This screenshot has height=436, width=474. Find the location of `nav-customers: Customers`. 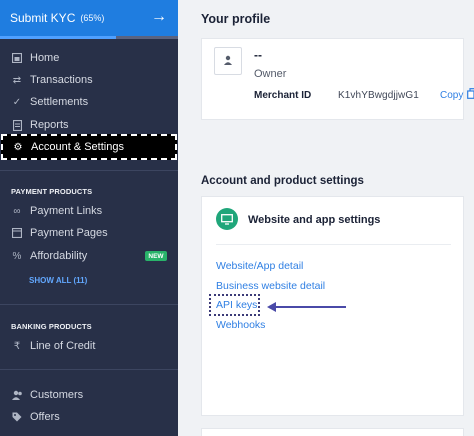

nav-customers: Customers is located at coordinates (89, 395).